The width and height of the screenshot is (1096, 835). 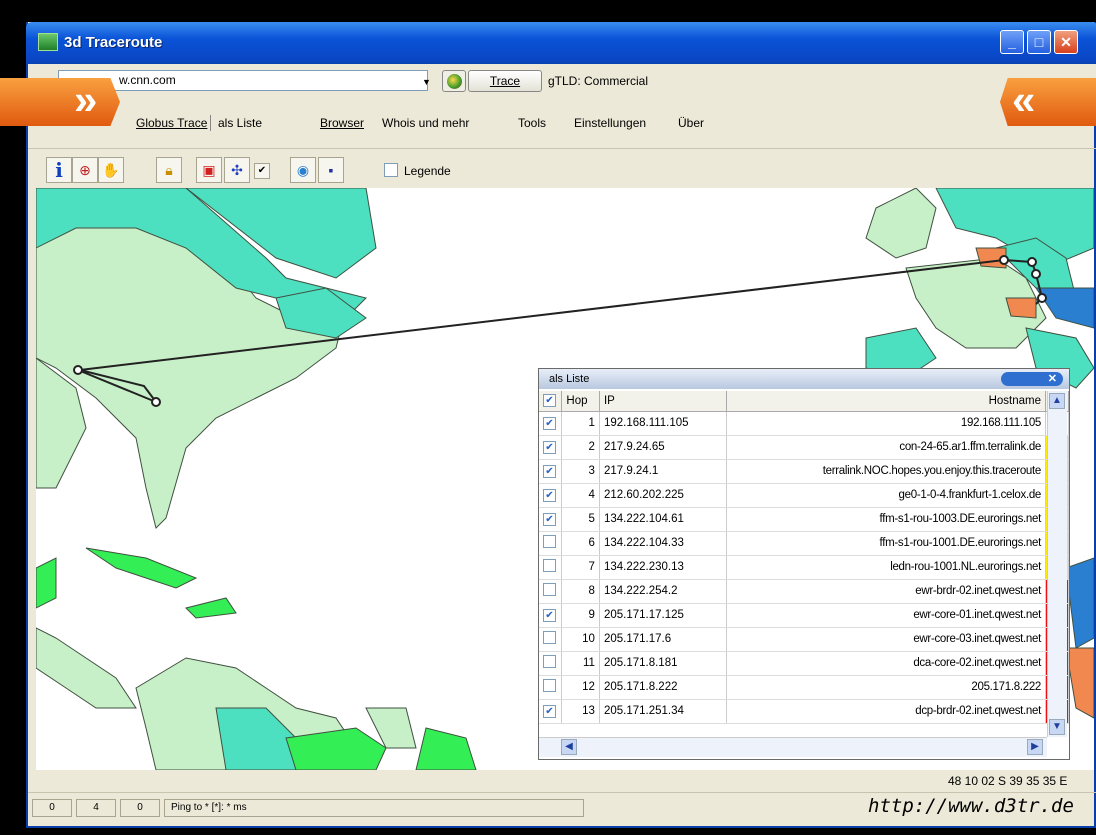 What do you see at coordinates (663, 591) in the screenshot?
I see `hop-ip: 134.222.254.2` at bounding box center [663, 591].